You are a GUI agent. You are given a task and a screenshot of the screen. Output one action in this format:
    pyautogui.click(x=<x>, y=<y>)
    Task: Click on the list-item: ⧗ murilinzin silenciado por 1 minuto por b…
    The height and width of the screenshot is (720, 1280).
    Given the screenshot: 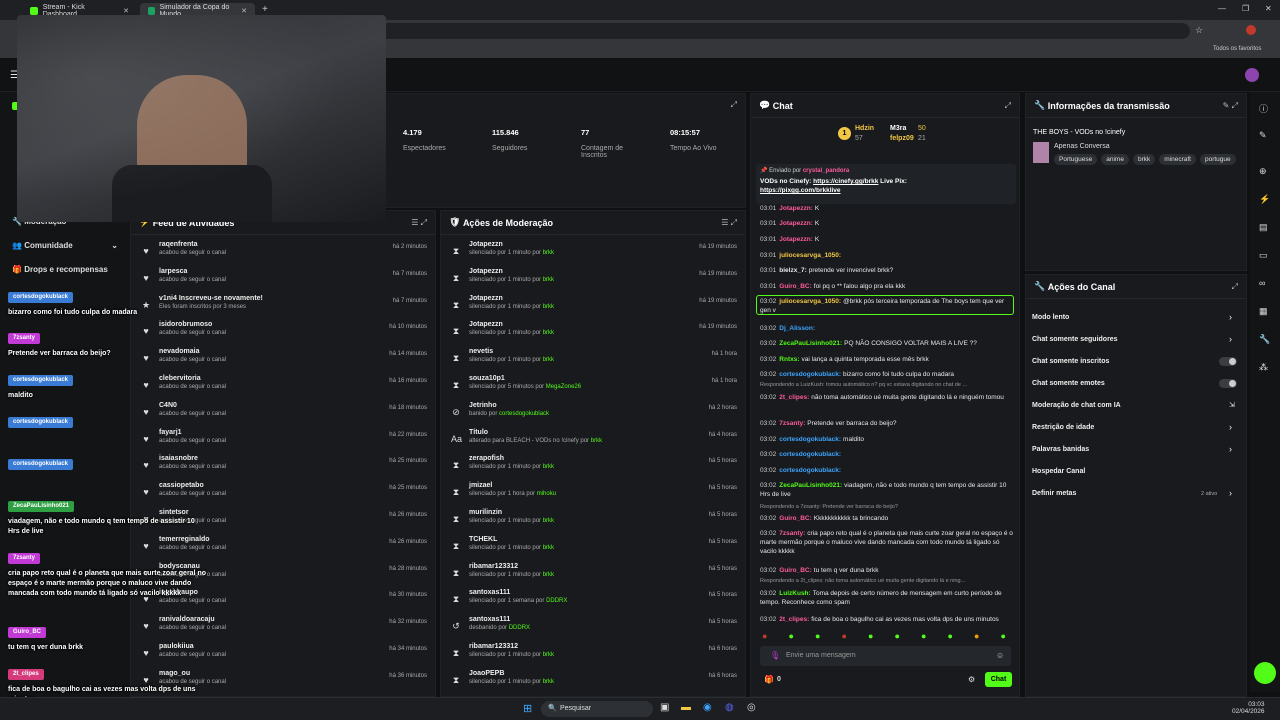 What is the action you would take?
    pyautogui.click(x=593, y=520)
    